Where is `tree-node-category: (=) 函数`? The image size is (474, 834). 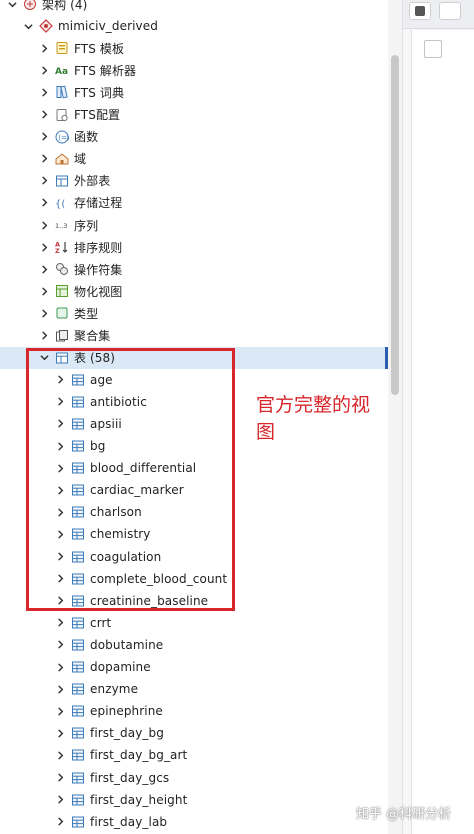
tree-node-category: (=) 函数 is located at coordinates (194, 137).